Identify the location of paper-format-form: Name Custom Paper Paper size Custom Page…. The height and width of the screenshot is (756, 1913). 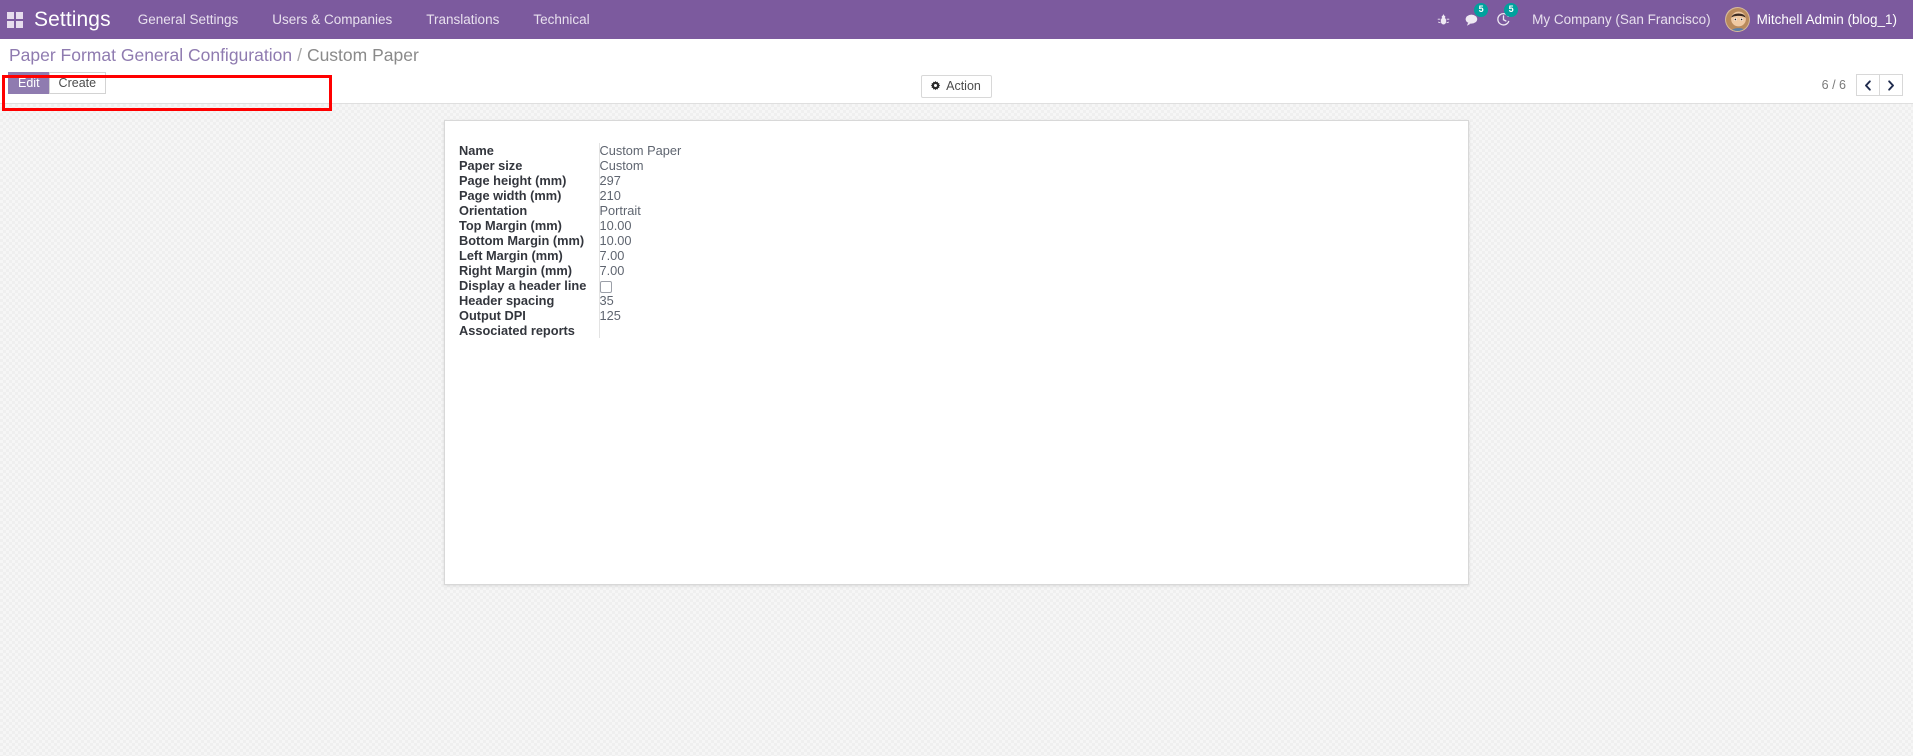
(949, 241).